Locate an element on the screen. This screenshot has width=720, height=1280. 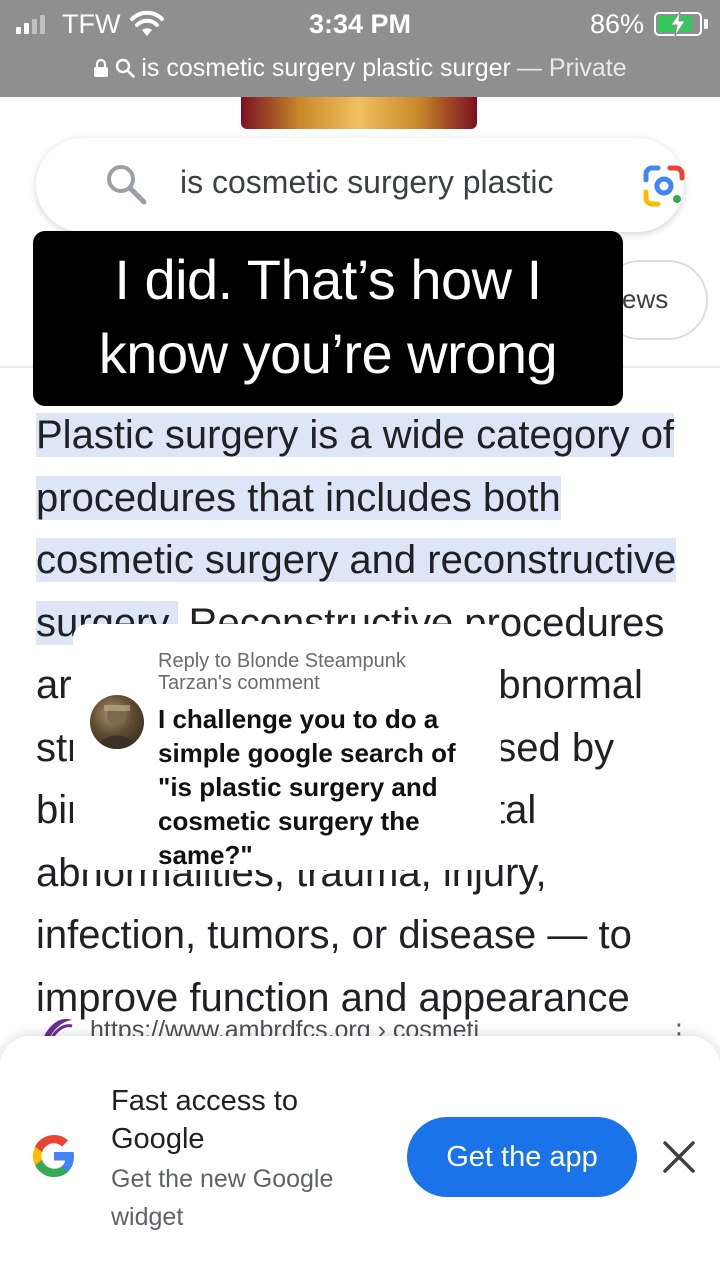
close-icon is located at coordinates (679, 1157).